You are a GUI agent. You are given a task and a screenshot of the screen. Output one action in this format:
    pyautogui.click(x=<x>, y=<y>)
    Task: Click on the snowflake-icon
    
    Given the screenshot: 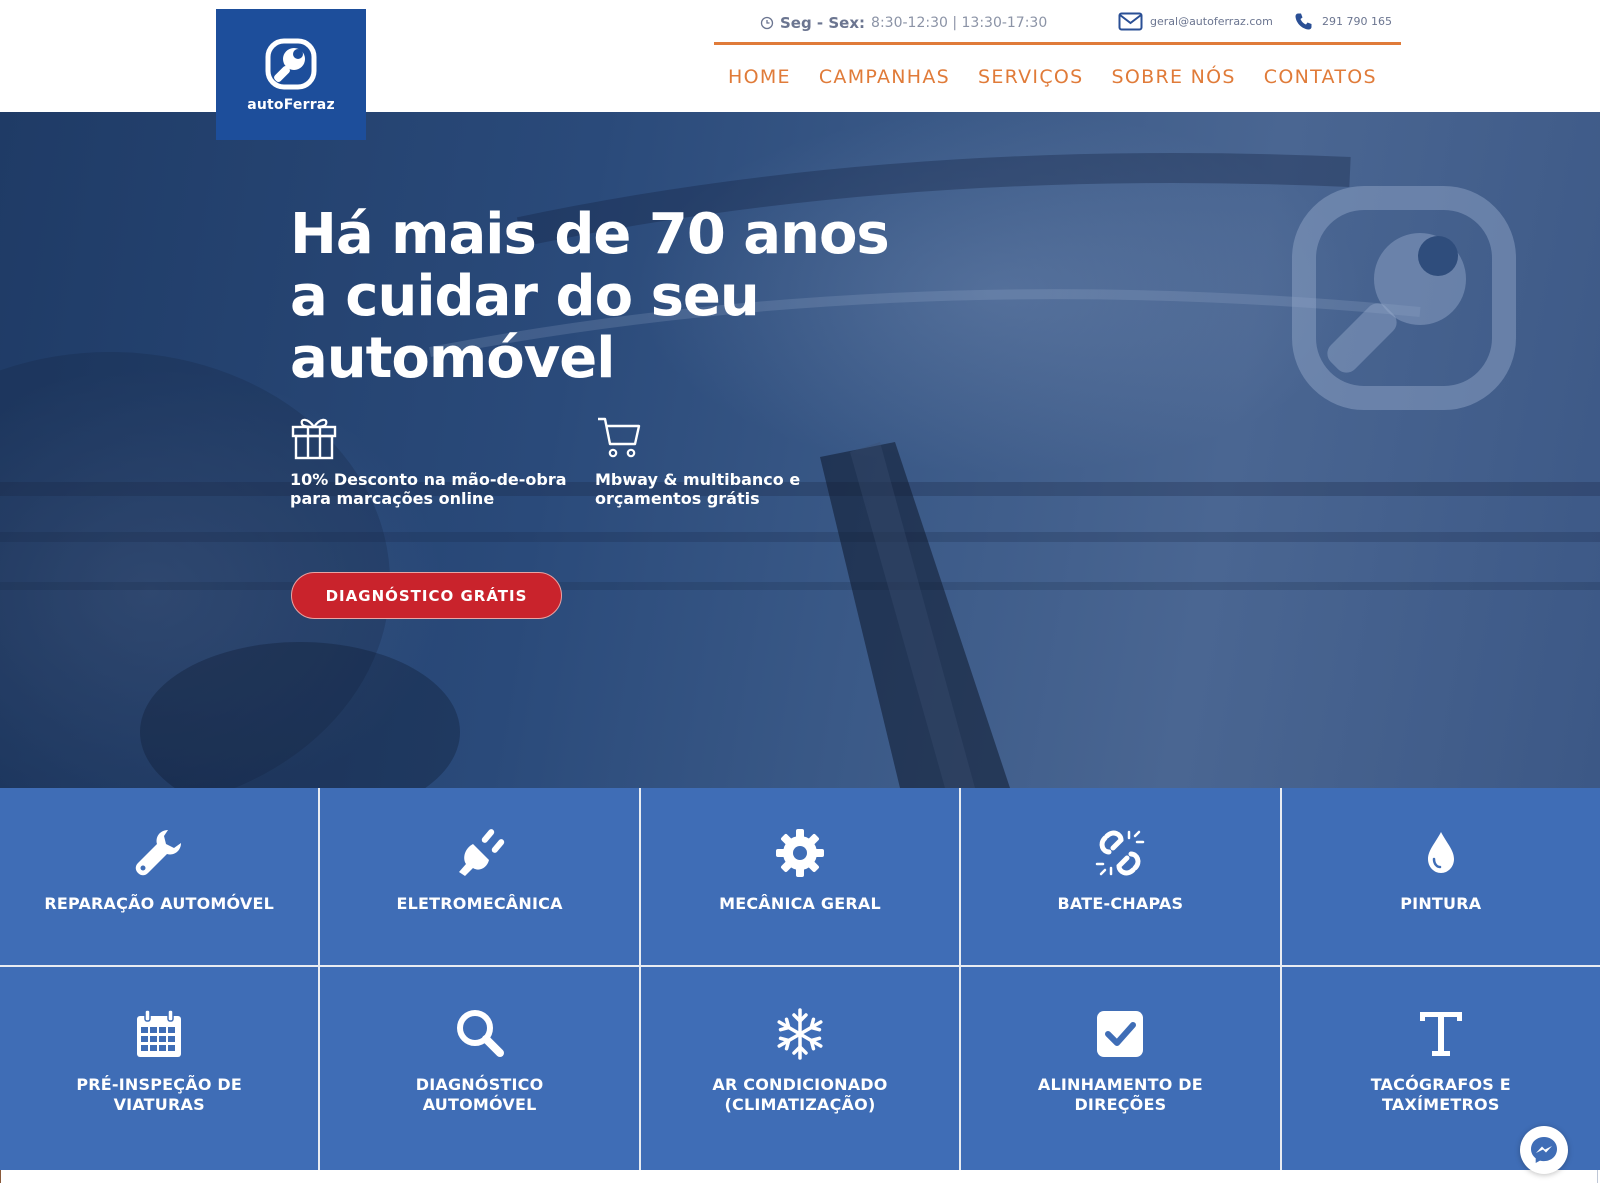 What is the action you would take?
    pyautogui.click(x=800, y=1034)
    